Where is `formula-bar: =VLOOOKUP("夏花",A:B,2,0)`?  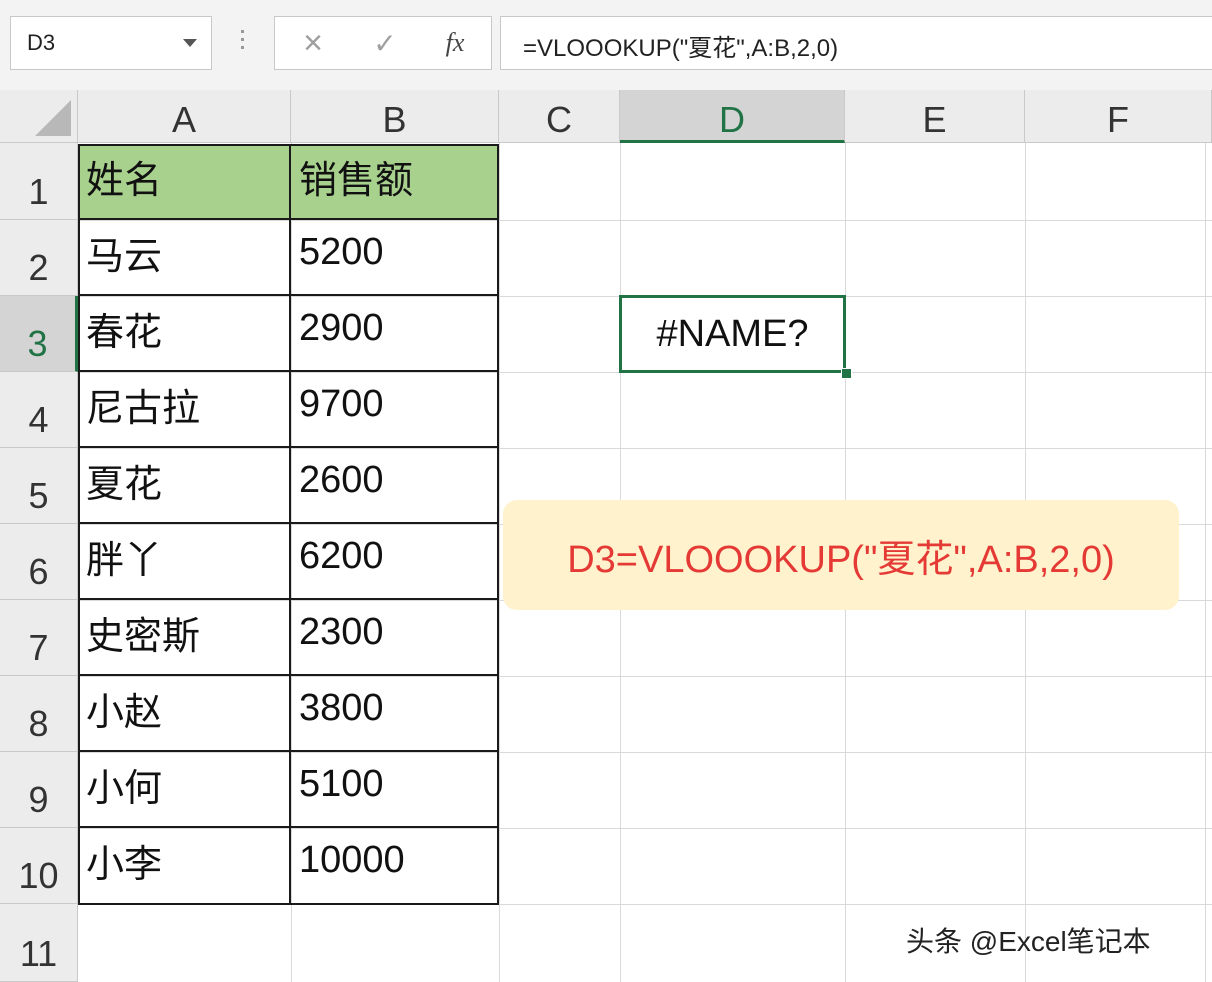
formula-bar: =VLOOOKUP("夏花",A:B,2,0) is located at coordinates (856, 43).